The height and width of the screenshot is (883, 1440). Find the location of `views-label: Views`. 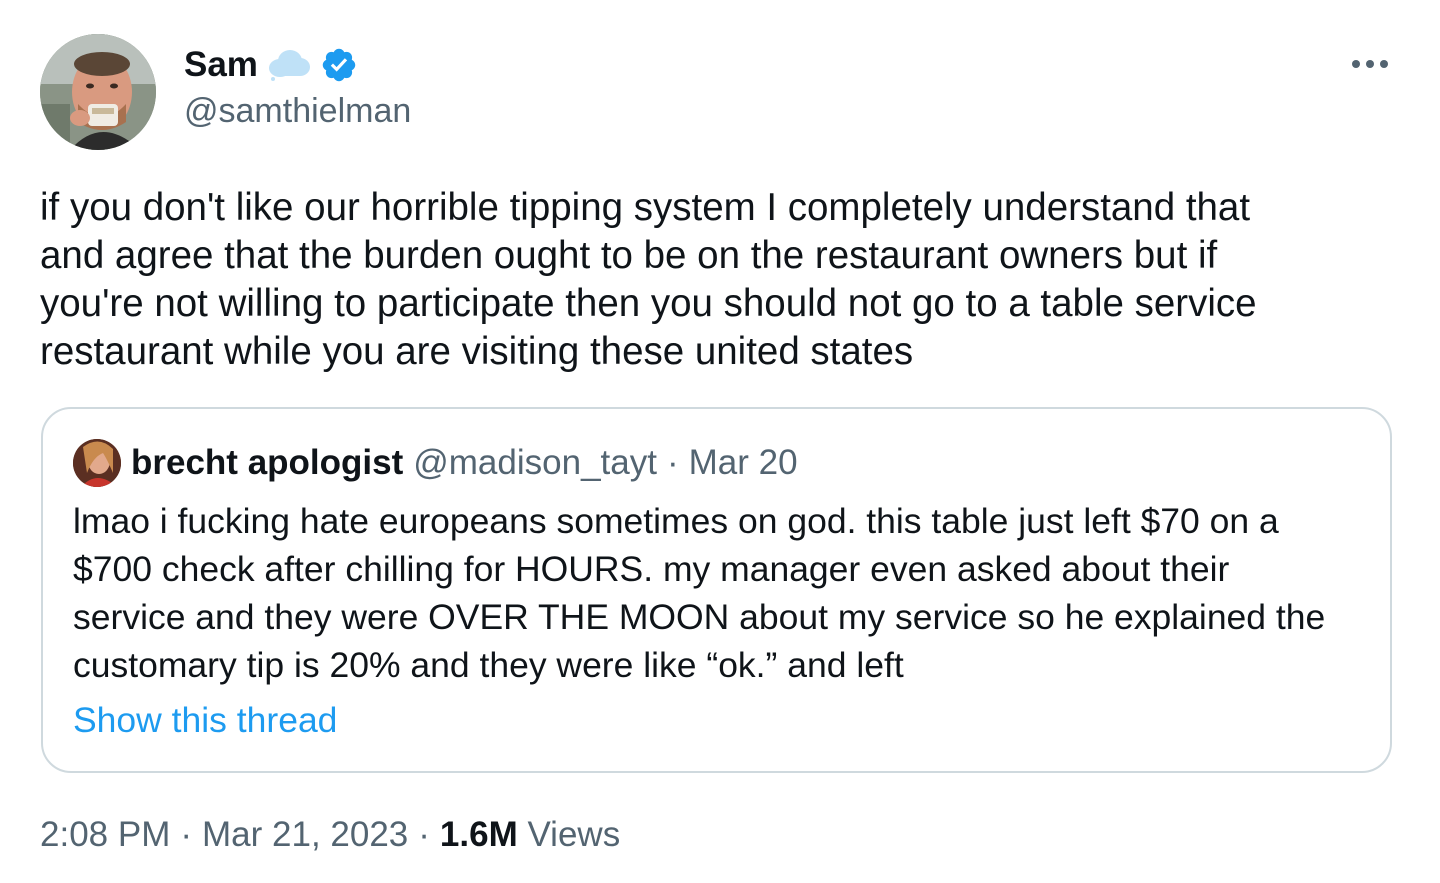

views-label: Views is located at coordinates (574, 834).